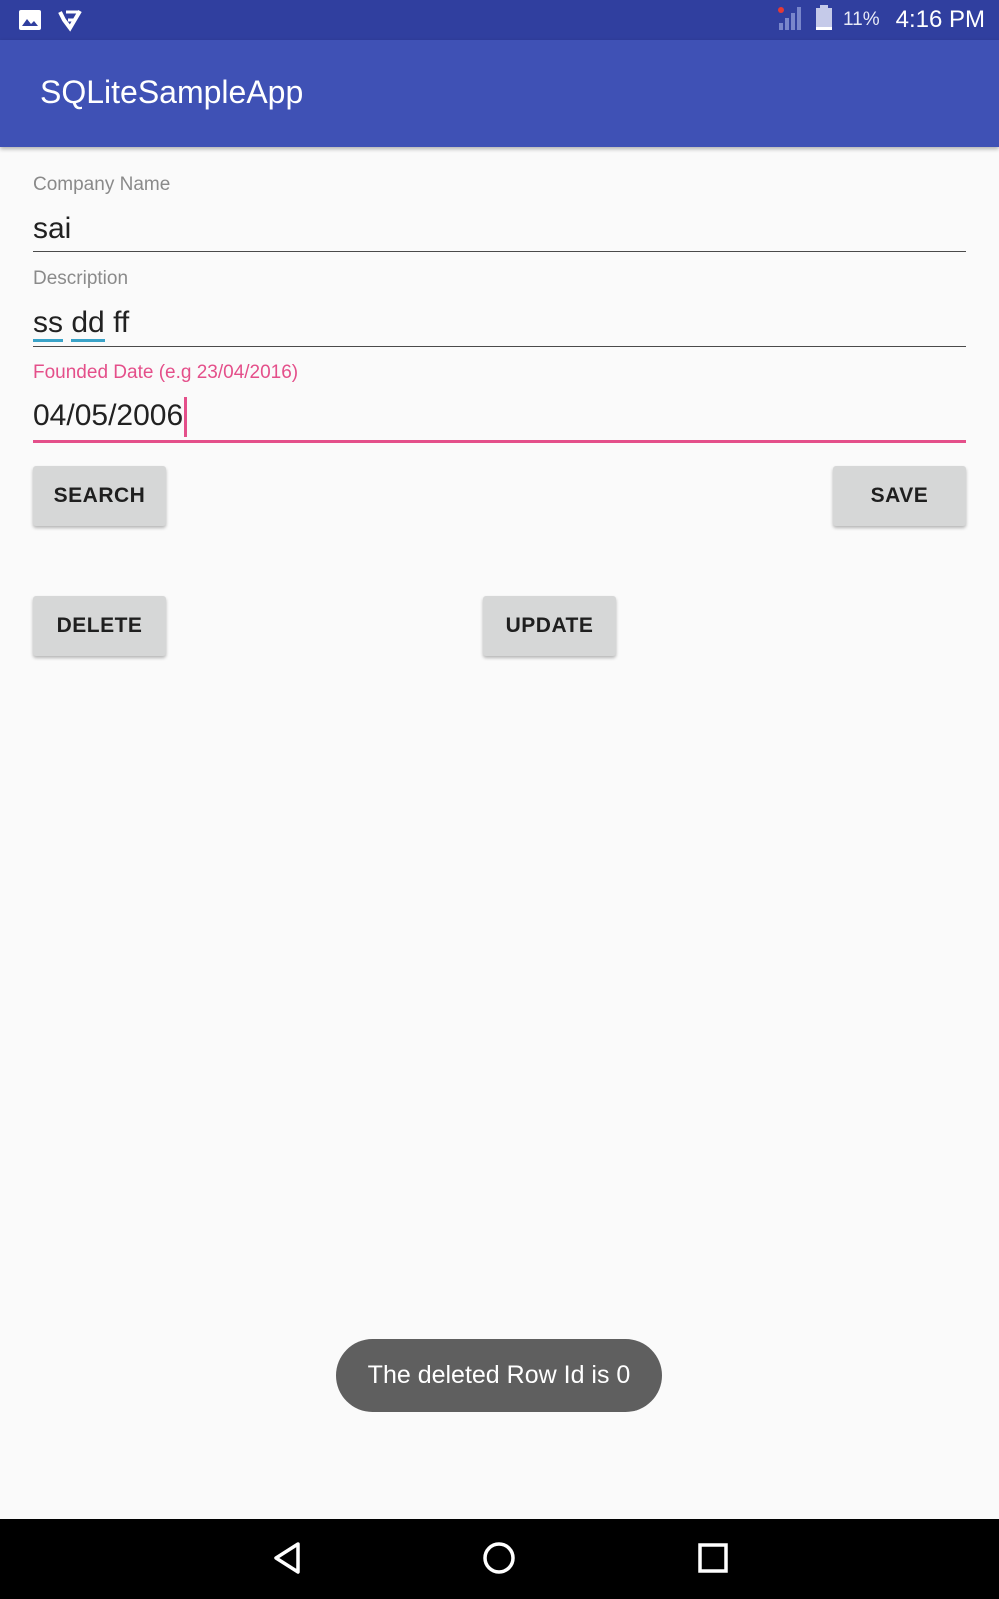 The image size is (999, 1599). What do you see at coordinates (99, 496) in the screenshot?
I see `search-button: SEARCH` at bounding box center [99, 496].